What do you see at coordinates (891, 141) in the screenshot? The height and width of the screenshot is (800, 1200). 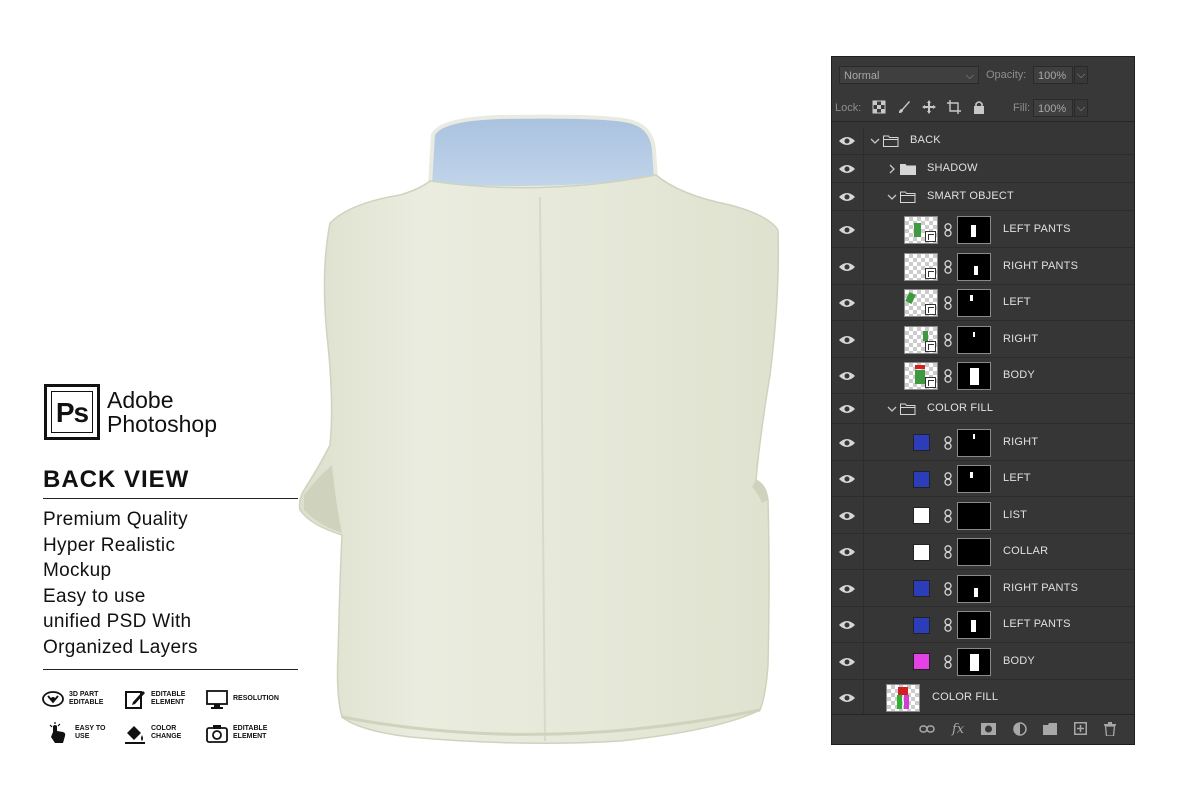 I see `folder-icon` at bounding box center [891, 141].